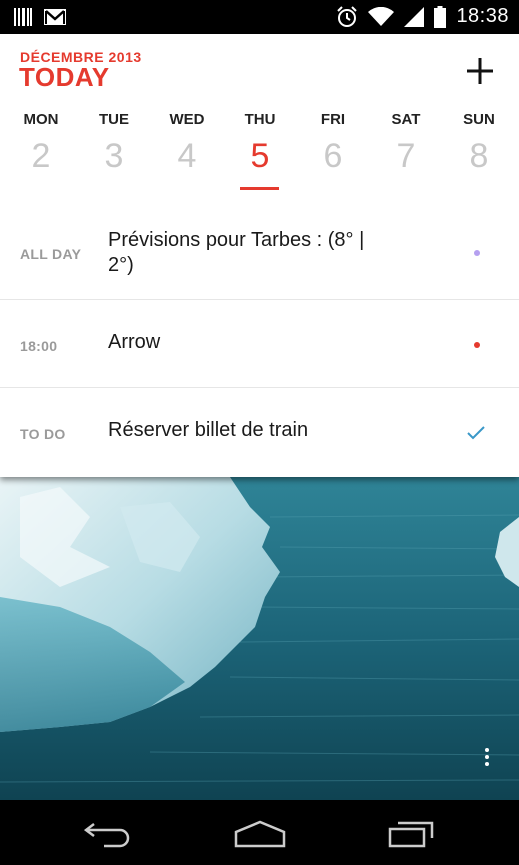 Image resolution: width=519 pixels, height=865 pixels. What do you see at coordinates (479, 156) in the screenshot?
I see `day-number: 8` at bounding box center [479, 156].